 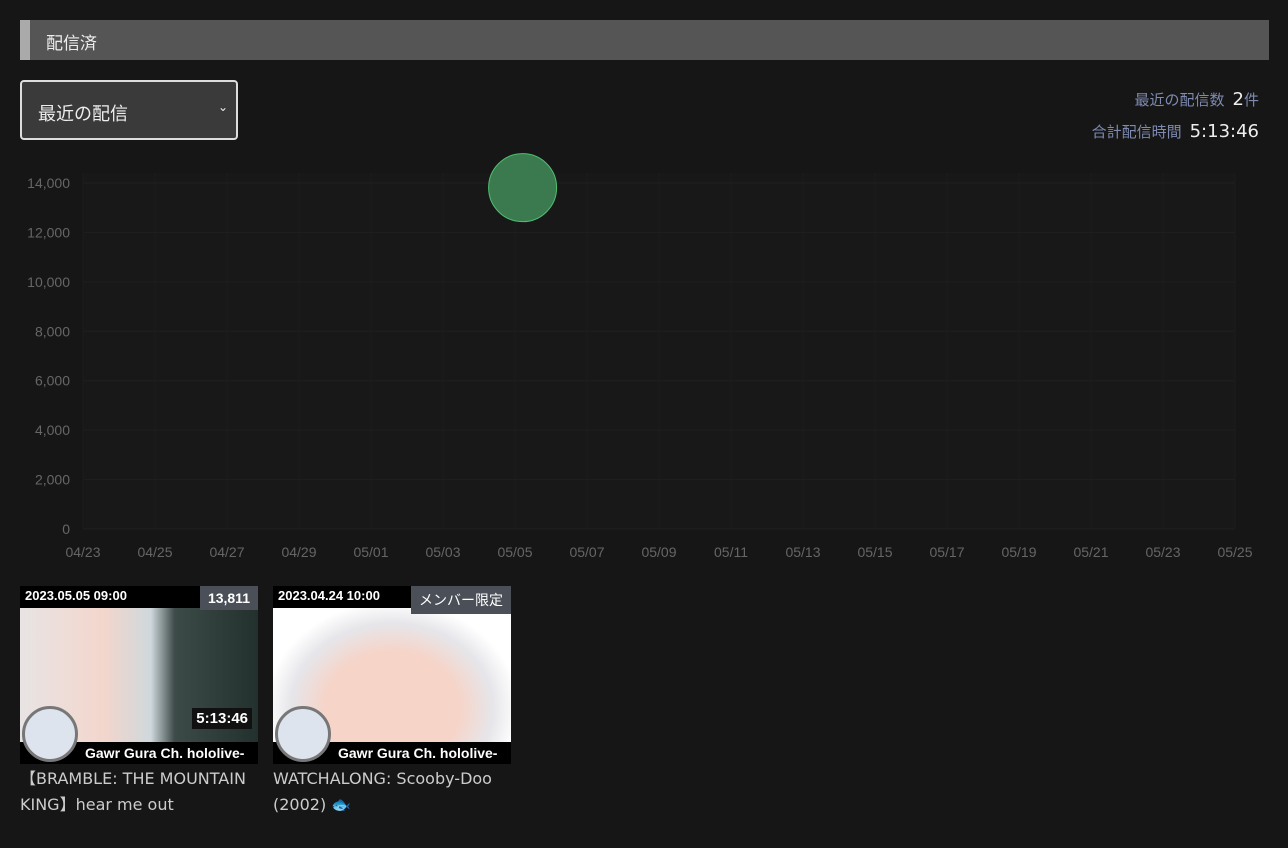 What do you see at coordinates (461, 600) in the screenshot?
I see `members-only-badge: メンバー限定` at bounding box center [461, 600].